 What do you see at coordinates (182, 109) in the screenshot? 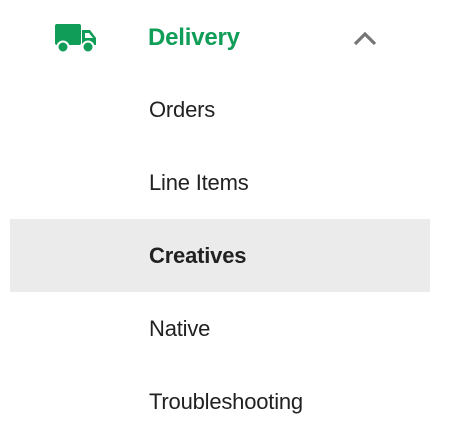
I see `nav-item-label: Orders` at bounding box center [182, 109].